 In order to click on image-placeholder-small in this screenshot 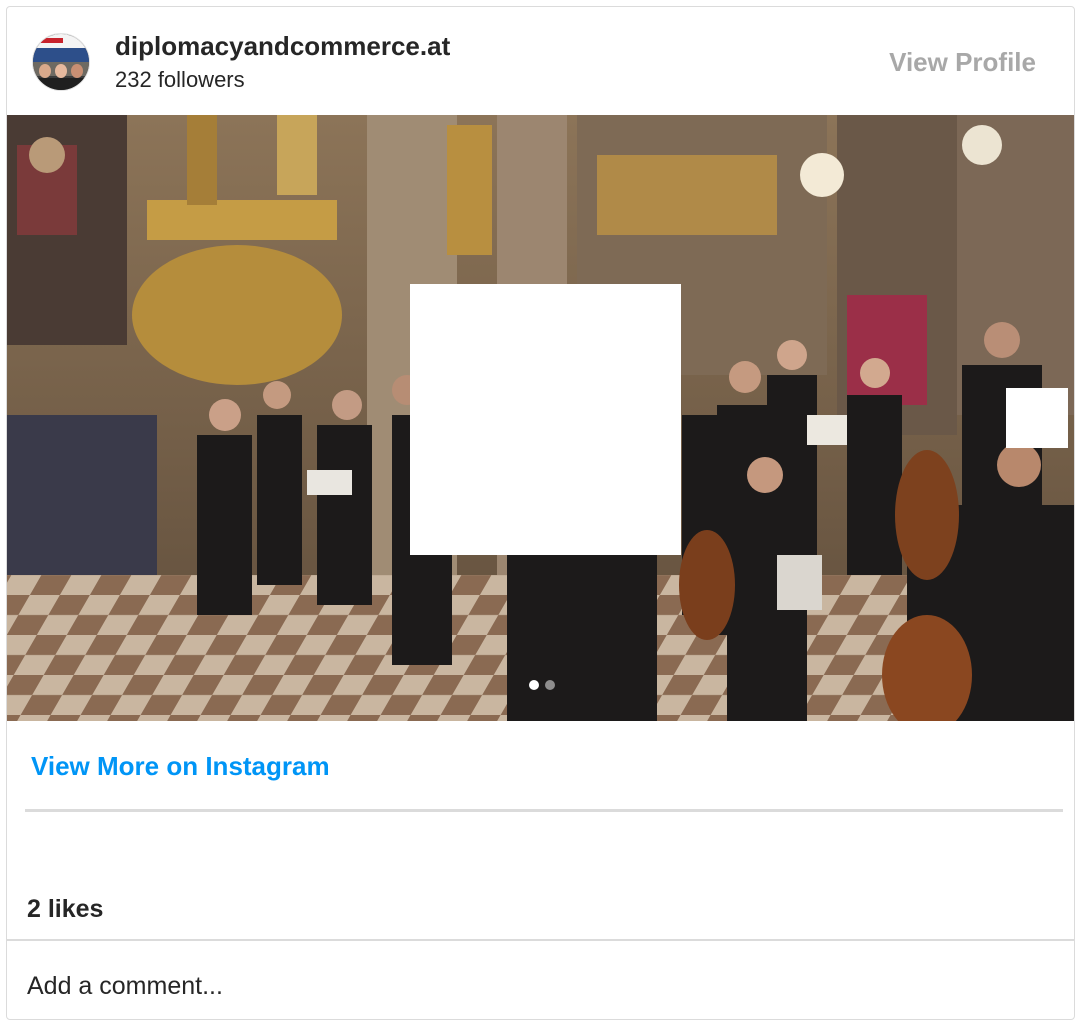, I will do `click(1037, 418)`.